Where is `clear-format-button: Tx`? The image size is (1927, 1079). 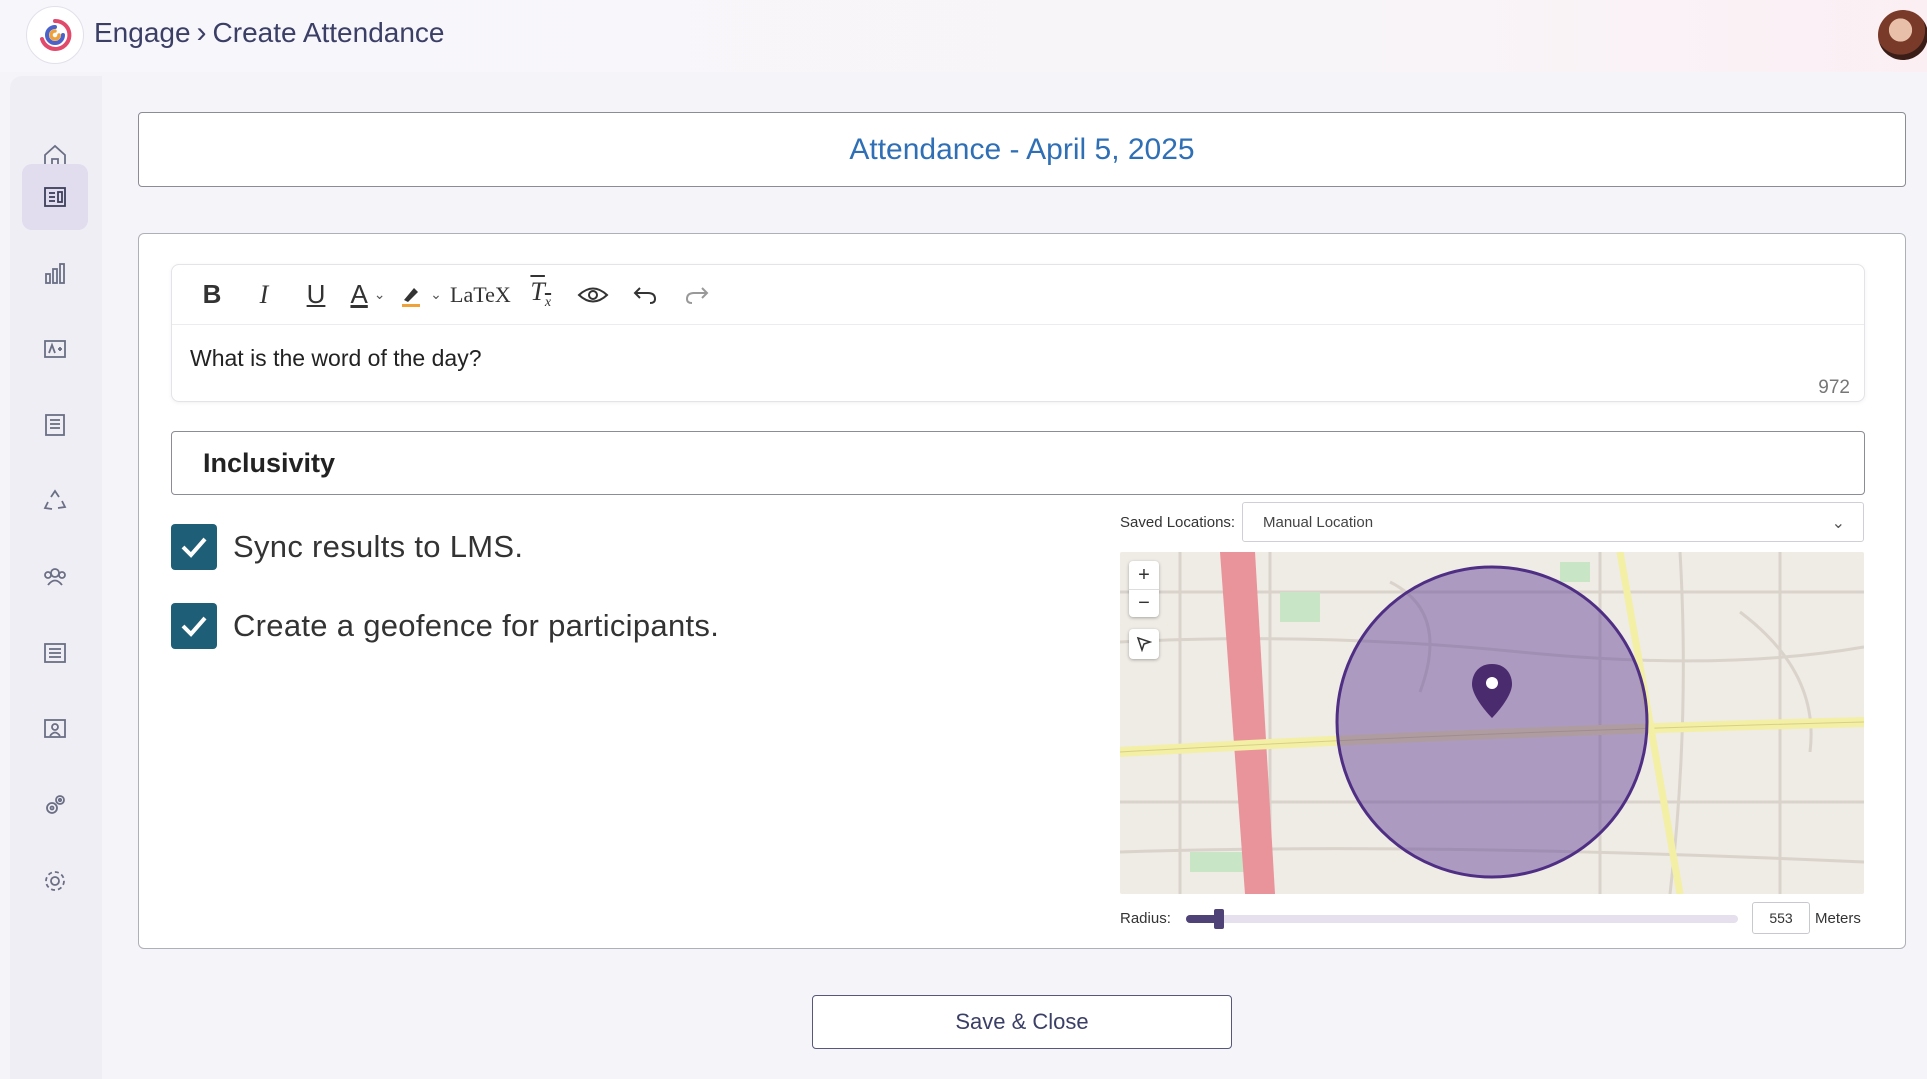
clear-format-button: Tx is located at coordinates (541, 295).